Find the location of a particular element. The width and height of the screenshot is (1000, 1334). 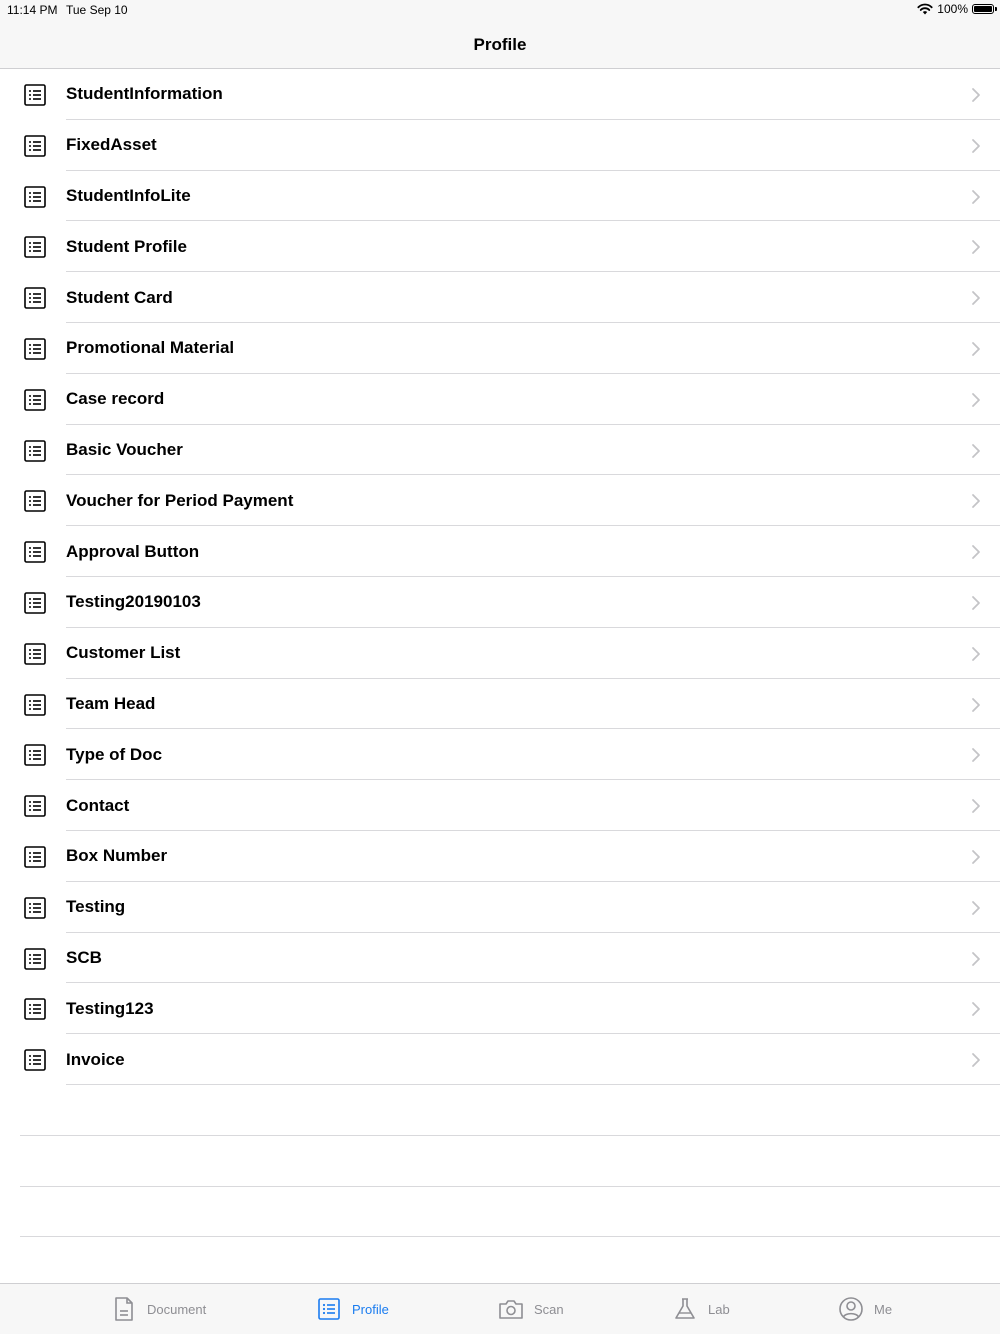

tab-lab-label: Lab is located at coordinates (719, 1309).